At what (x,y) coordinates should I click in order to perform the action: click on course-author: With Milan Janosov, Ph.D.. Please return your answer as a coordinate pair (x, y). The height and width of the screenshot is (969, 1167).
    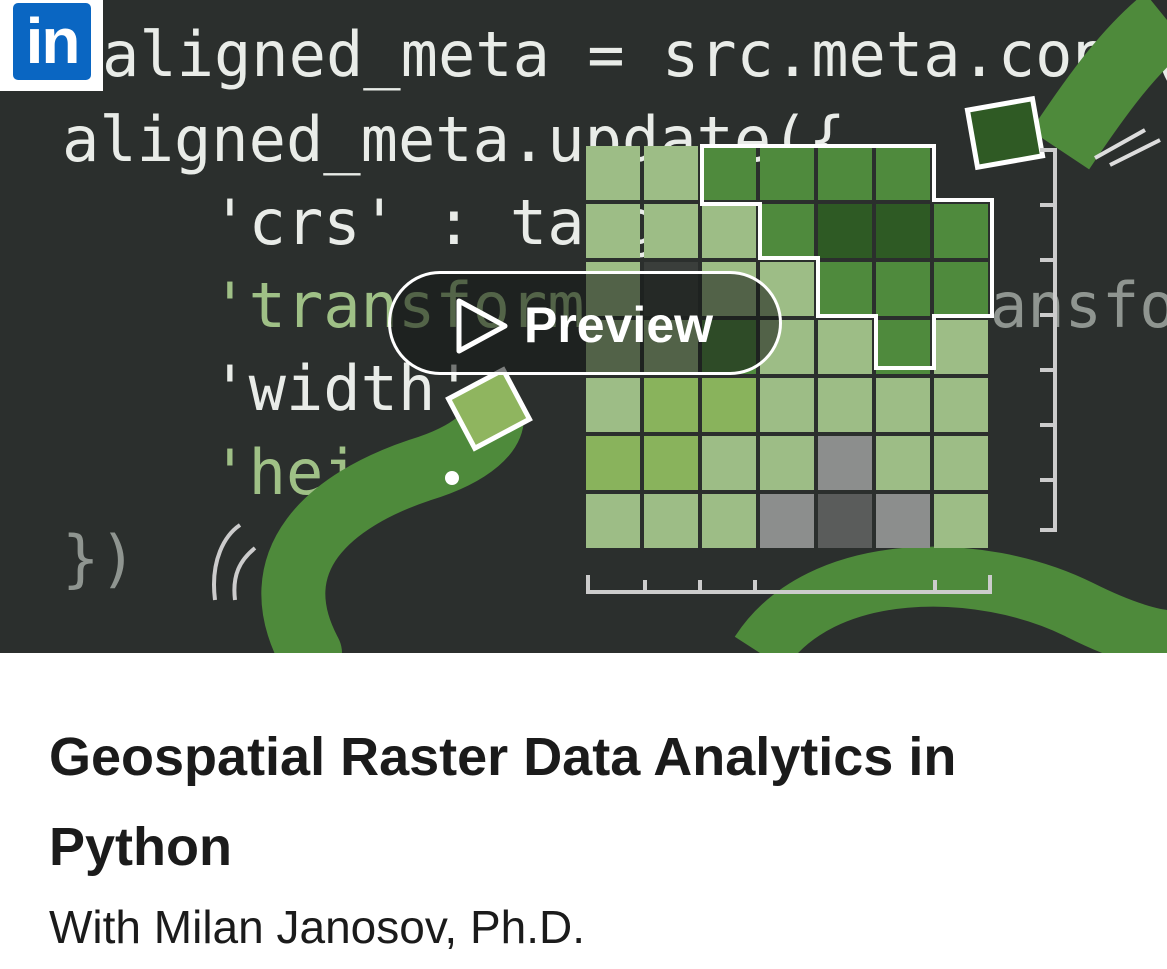
    Looking at the image, I should click on (317, 927).